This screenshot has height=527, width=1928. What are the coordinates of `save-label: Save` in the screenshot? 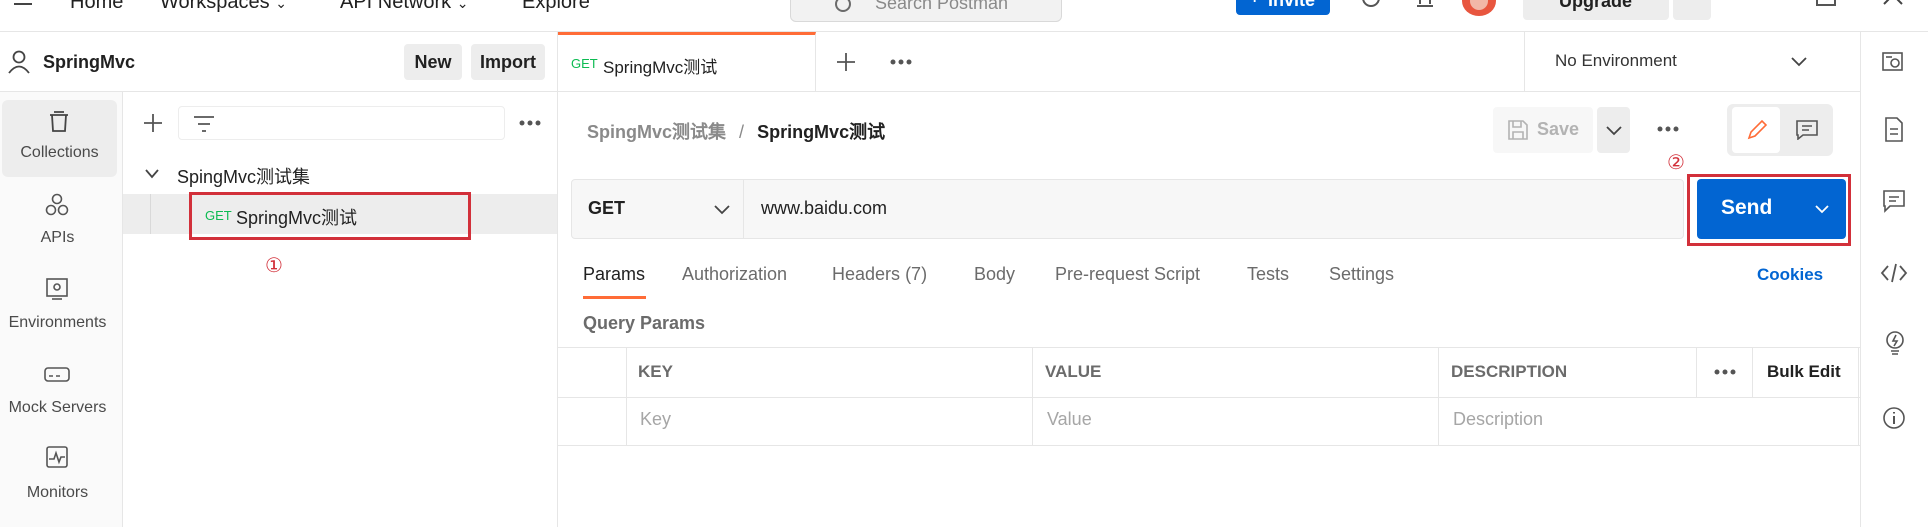 It's located at (1558, 129).